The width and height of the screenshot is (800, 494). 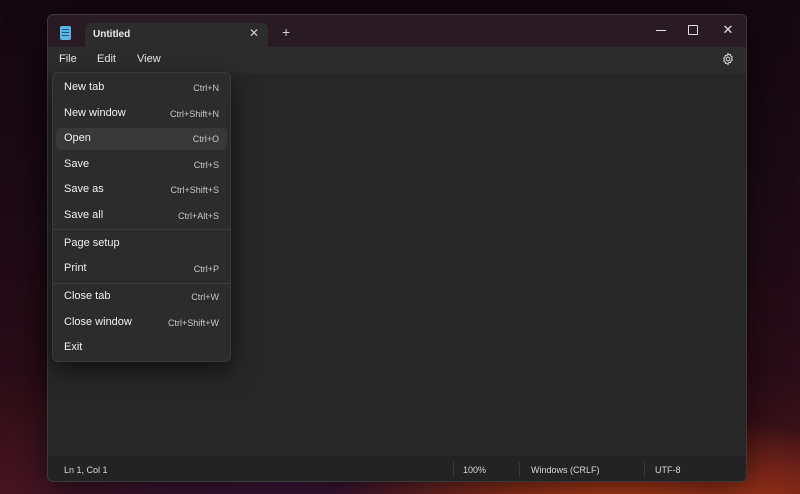 What do you see at coordinates (668, 470) in the screenshot?
I see `encoding: UTF-8` at bounding box center [668, 470].